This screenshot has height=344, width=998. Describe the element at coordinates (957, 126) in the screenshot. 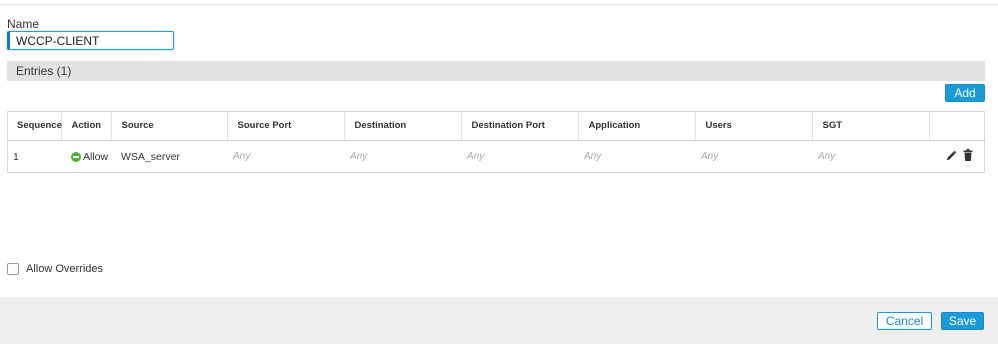

I see `column-header-actions` at that location.